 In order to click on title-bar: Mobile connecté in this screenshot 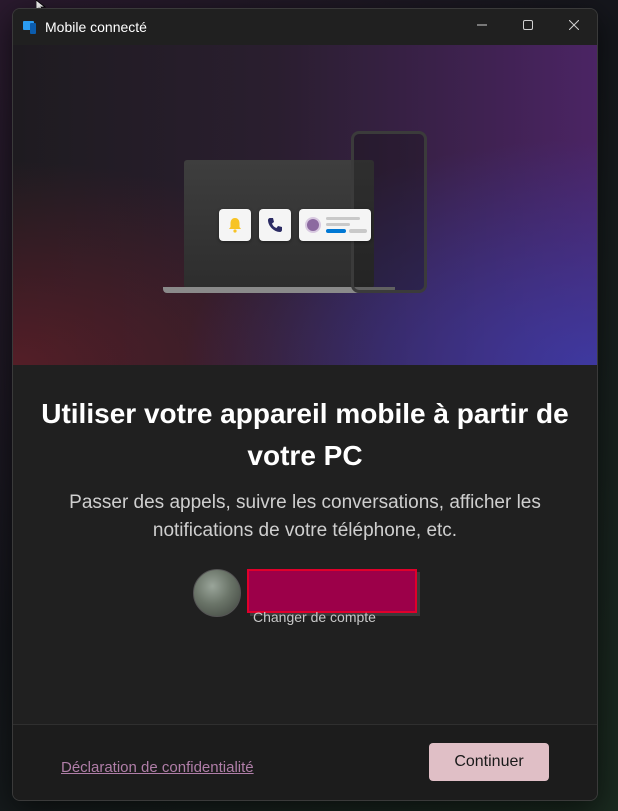, I will do `click(305, 27)`.